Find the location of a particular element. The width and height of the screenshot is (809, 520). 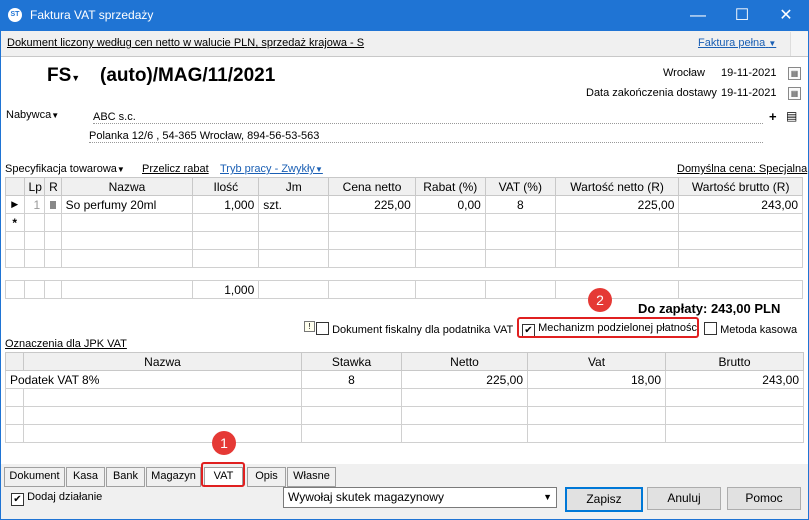

city-field: Wrocław is located at coordinates (684, 73).